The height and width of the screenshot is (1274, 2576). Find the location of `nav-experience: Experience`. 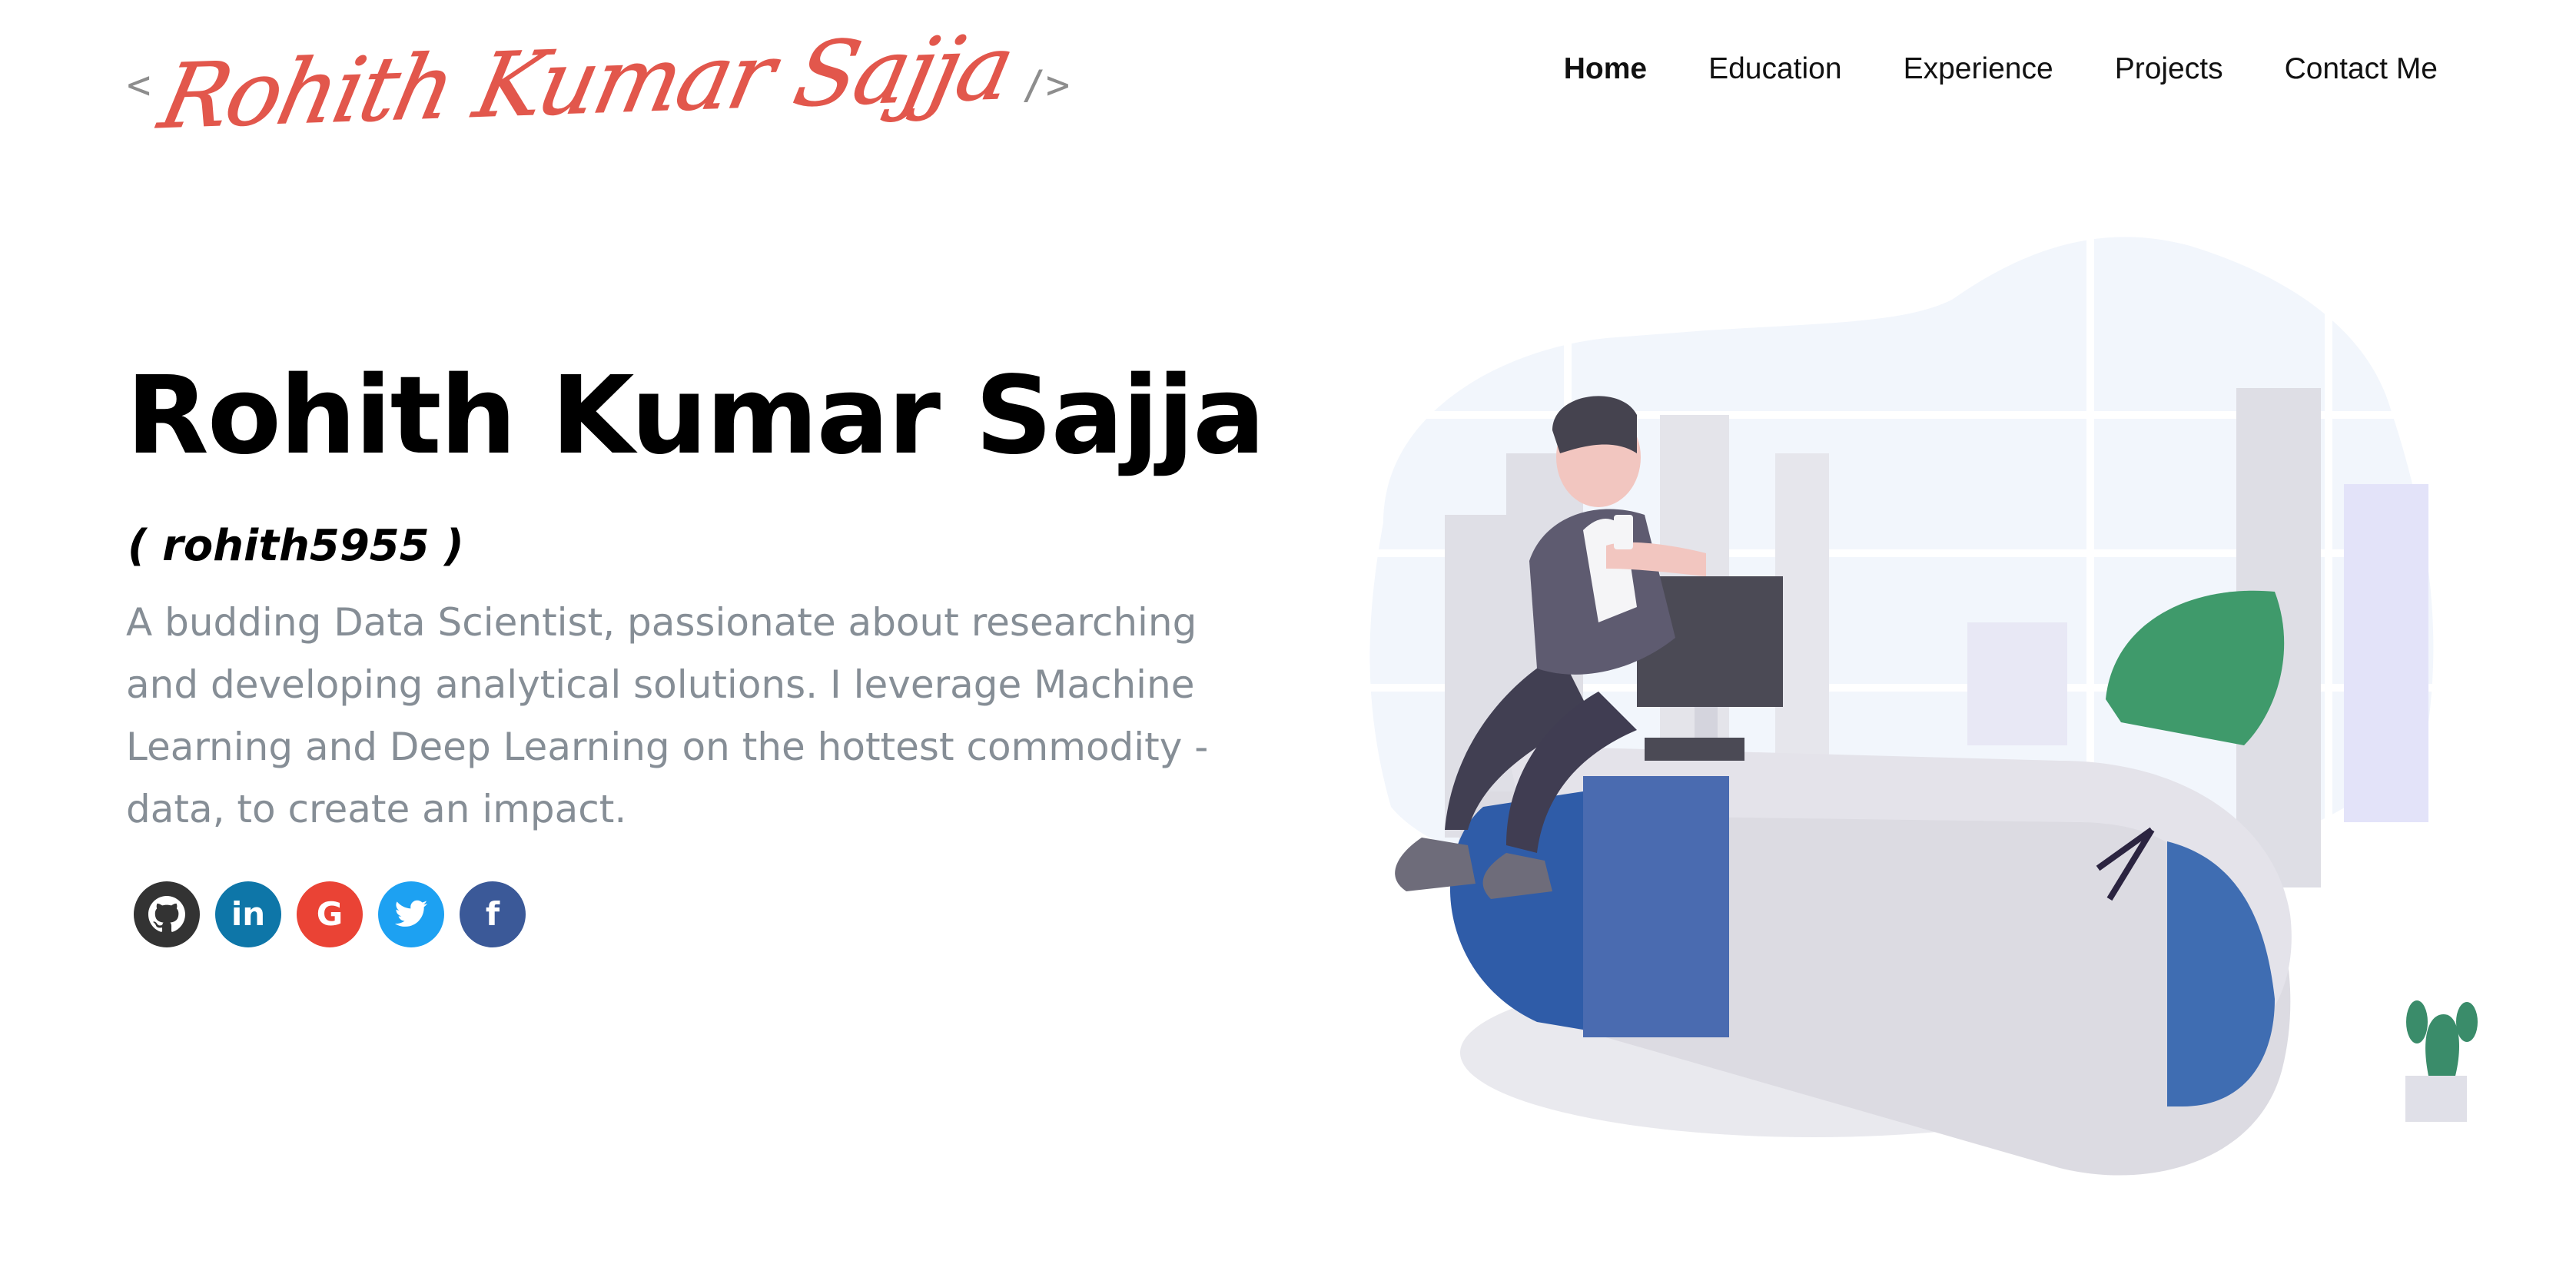

nav-experience: Experience is located at coordinates (1978, 69).